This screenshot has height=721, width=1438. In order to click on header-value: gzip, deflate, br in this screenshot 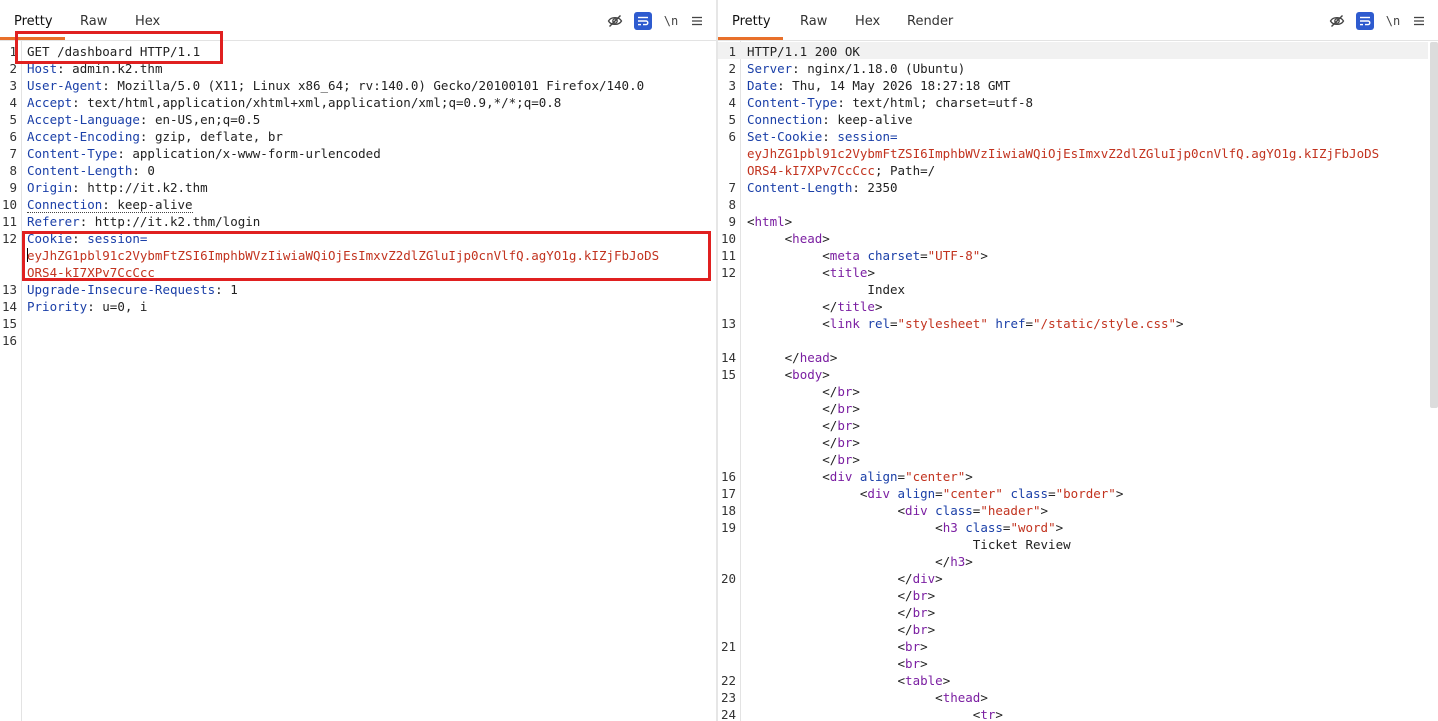, I will do `click(218, 136)`.